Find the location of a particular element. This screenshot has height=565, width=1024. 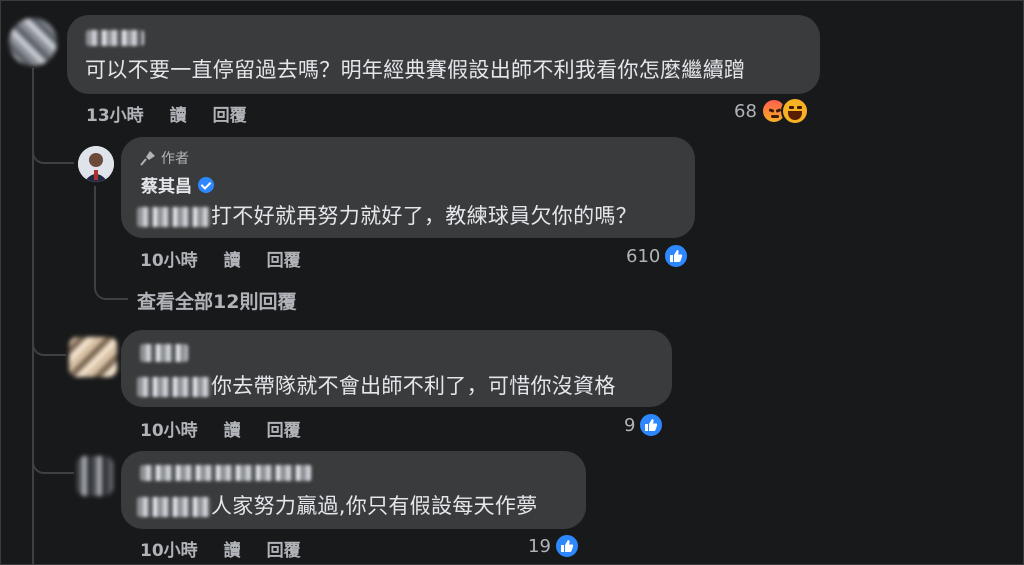

reaction-summary: 19 is located at coordinates (554, 546).